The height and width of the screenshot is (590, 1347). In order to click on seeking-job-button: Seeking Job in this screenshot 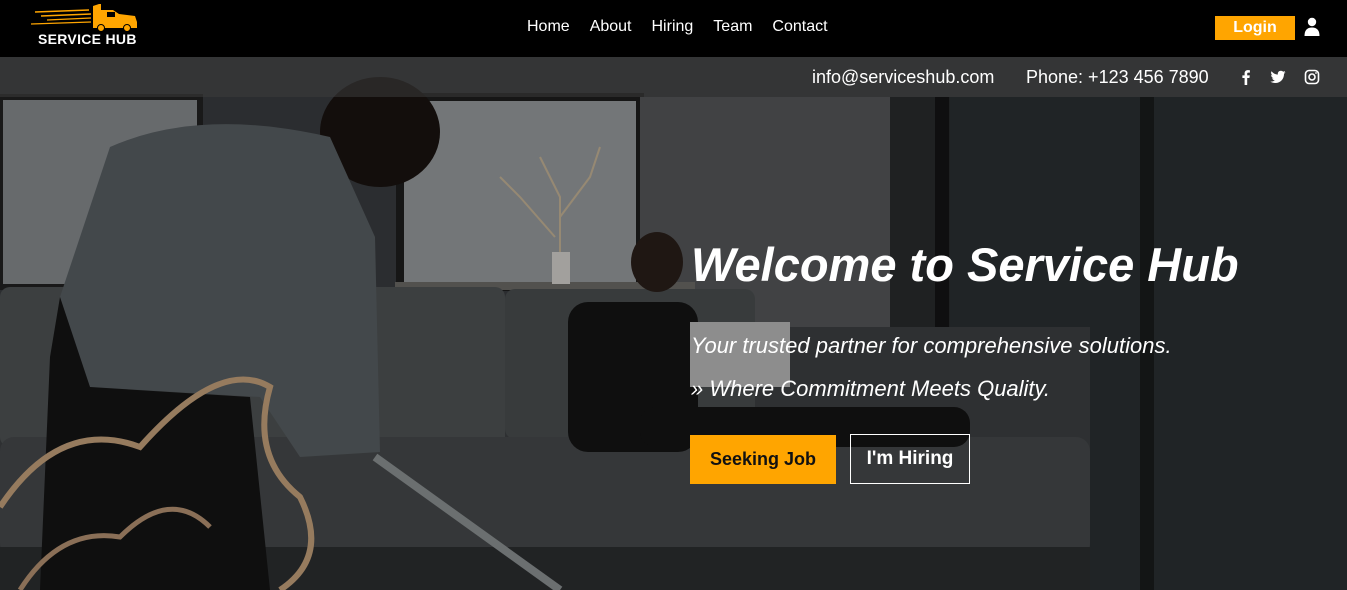, I will do `click(763, 459)`.